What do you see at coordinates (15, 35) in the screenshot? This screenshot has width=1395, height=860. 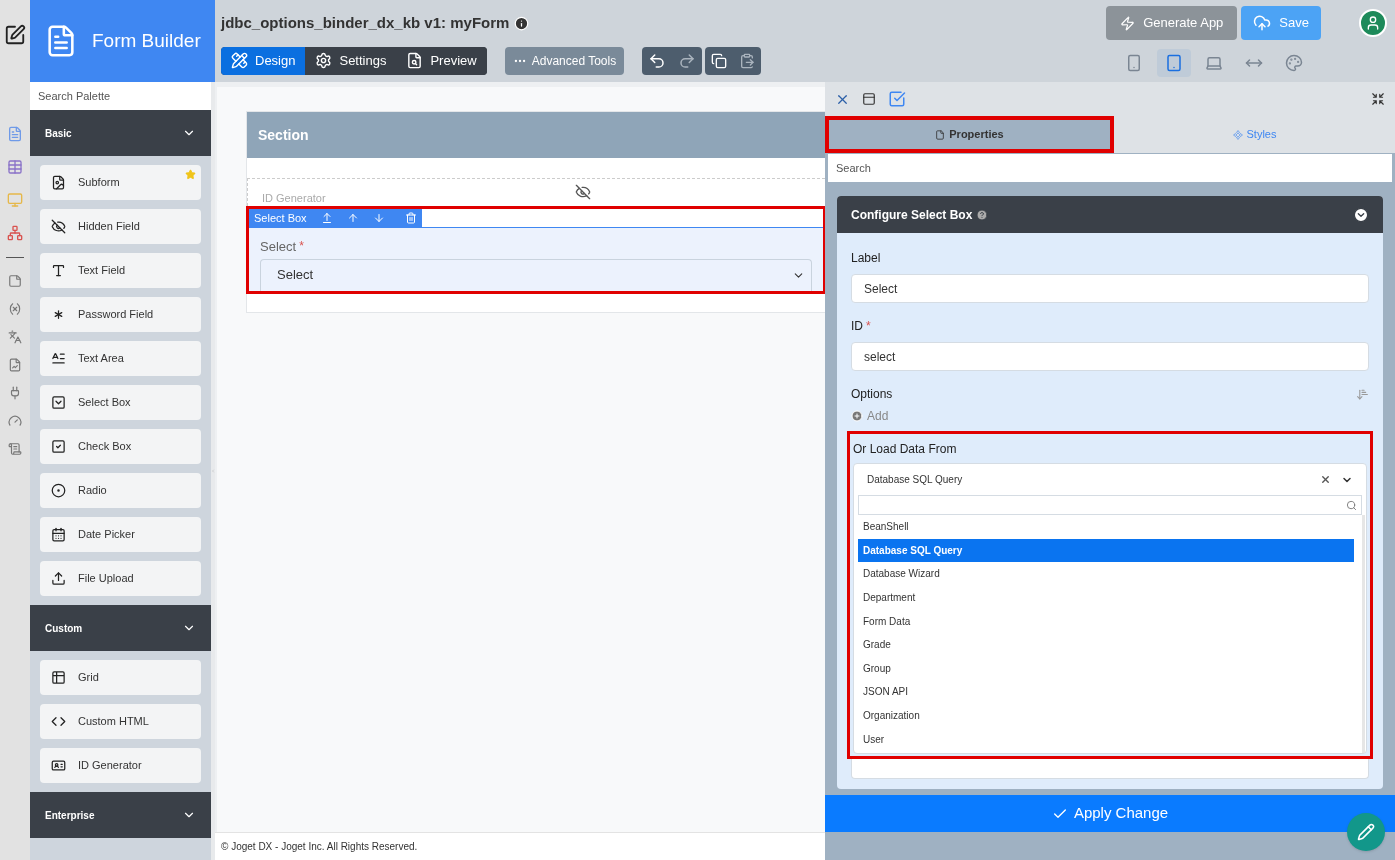 I see `edit-icon` at bounding box center [15, 35].